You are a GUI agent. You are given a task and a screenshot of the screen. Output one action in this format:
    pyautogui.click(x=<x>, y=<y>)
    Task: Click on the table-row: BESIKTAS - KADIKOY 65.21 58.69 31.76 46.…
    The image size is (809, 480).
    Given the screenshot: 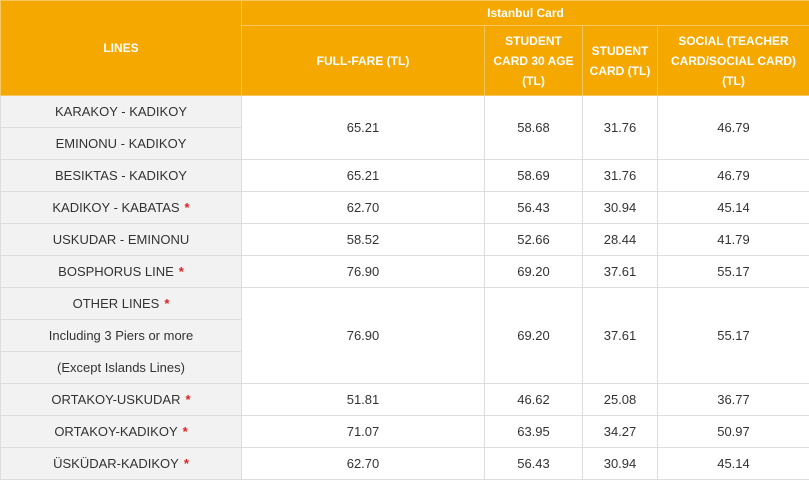 What is the action you would take?
    pyautogui.click(x=405, y=176)
    